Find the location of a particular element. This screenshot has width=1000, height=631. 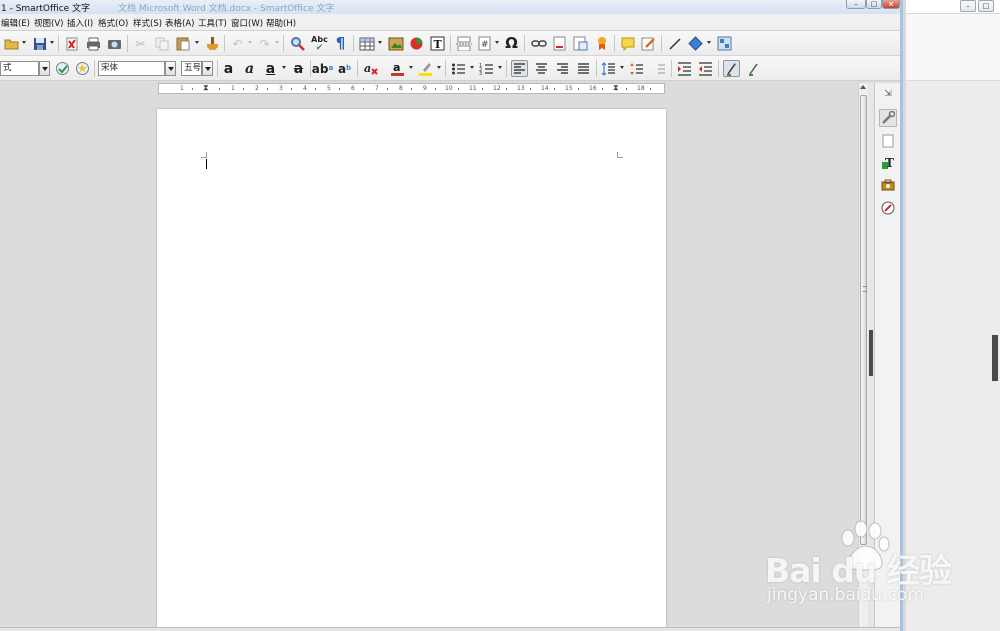

menu-window: 窗口(W) is located at coordinates (247, 23).